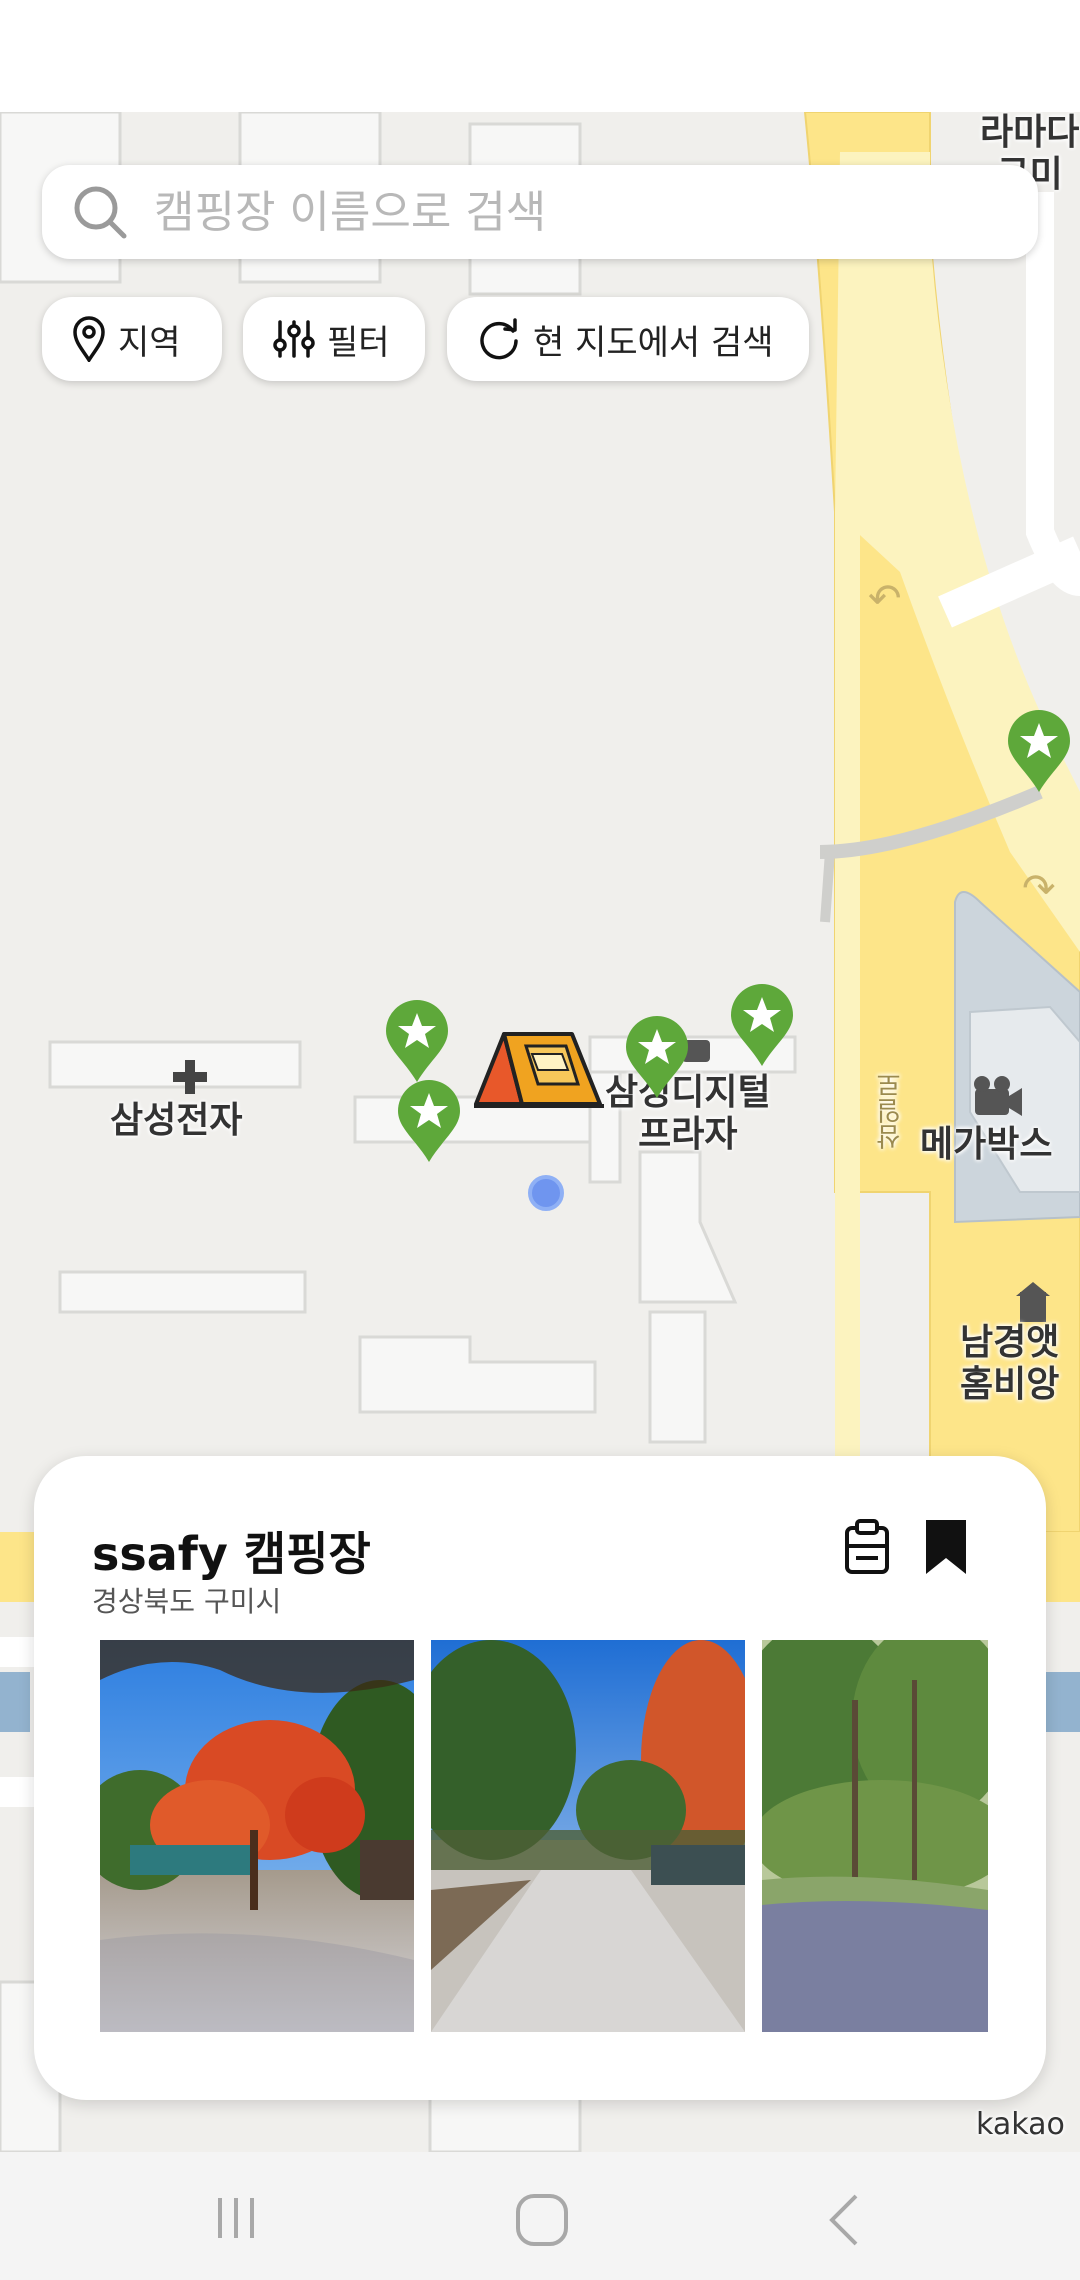 The height and width of the screenshot is (2280, 1080). What do you see at coordinates (564, 212) in the screenshot?
I see `search-input` at bounding box center [564, 212].